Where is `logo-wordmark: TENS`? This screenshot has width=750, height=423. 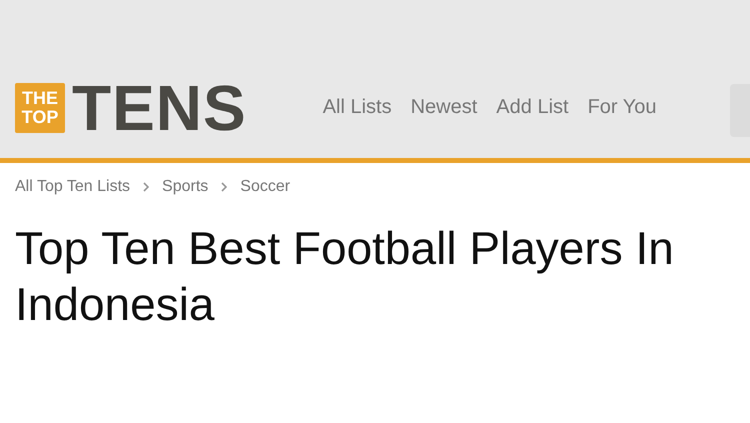
logo-wordmark: TENS is located at coordinates (159, 108).